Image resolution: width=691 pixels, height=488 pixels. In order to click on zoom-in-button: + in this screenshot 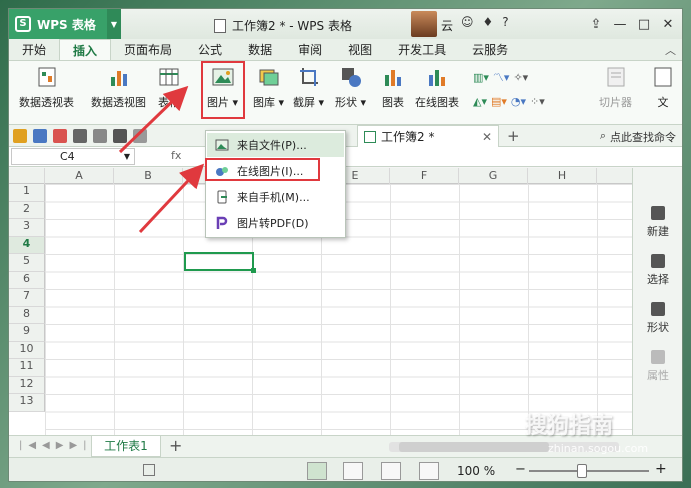, I will do `click(661, 469)`.